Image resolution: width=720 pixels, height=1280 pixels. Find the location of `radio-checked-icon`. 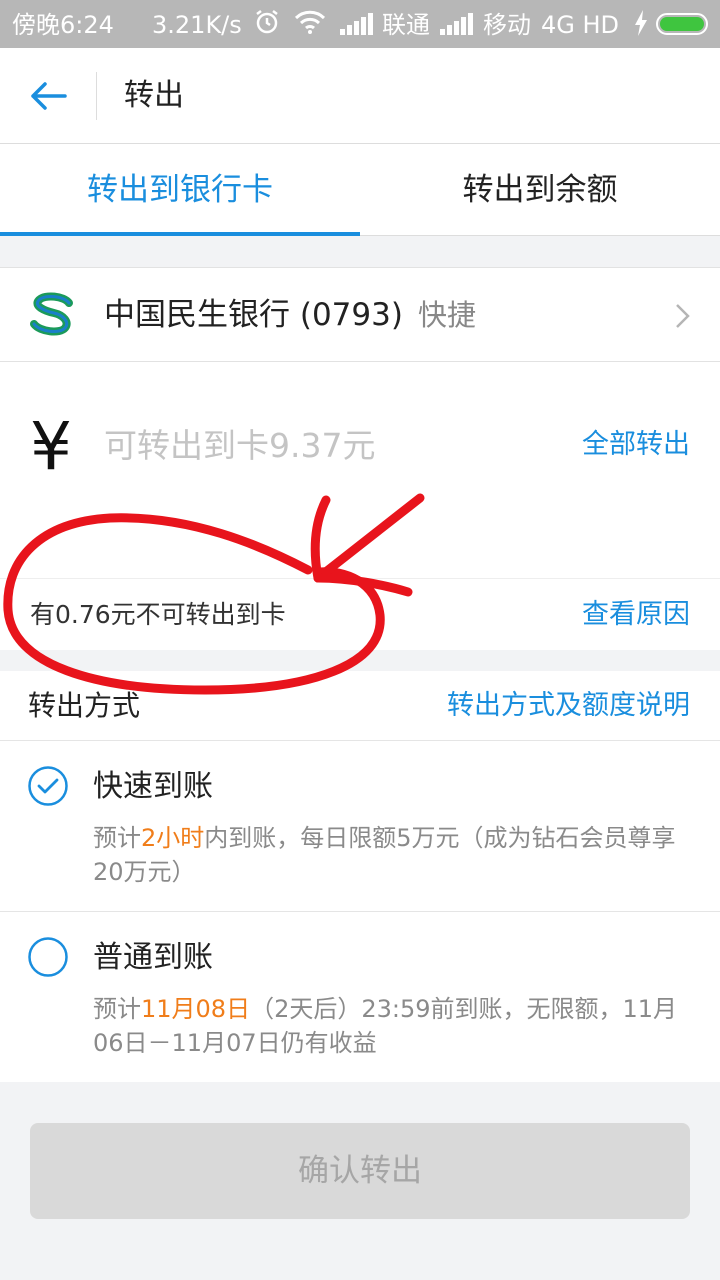

radio-checked-icon is located at coordinates (48, 786).